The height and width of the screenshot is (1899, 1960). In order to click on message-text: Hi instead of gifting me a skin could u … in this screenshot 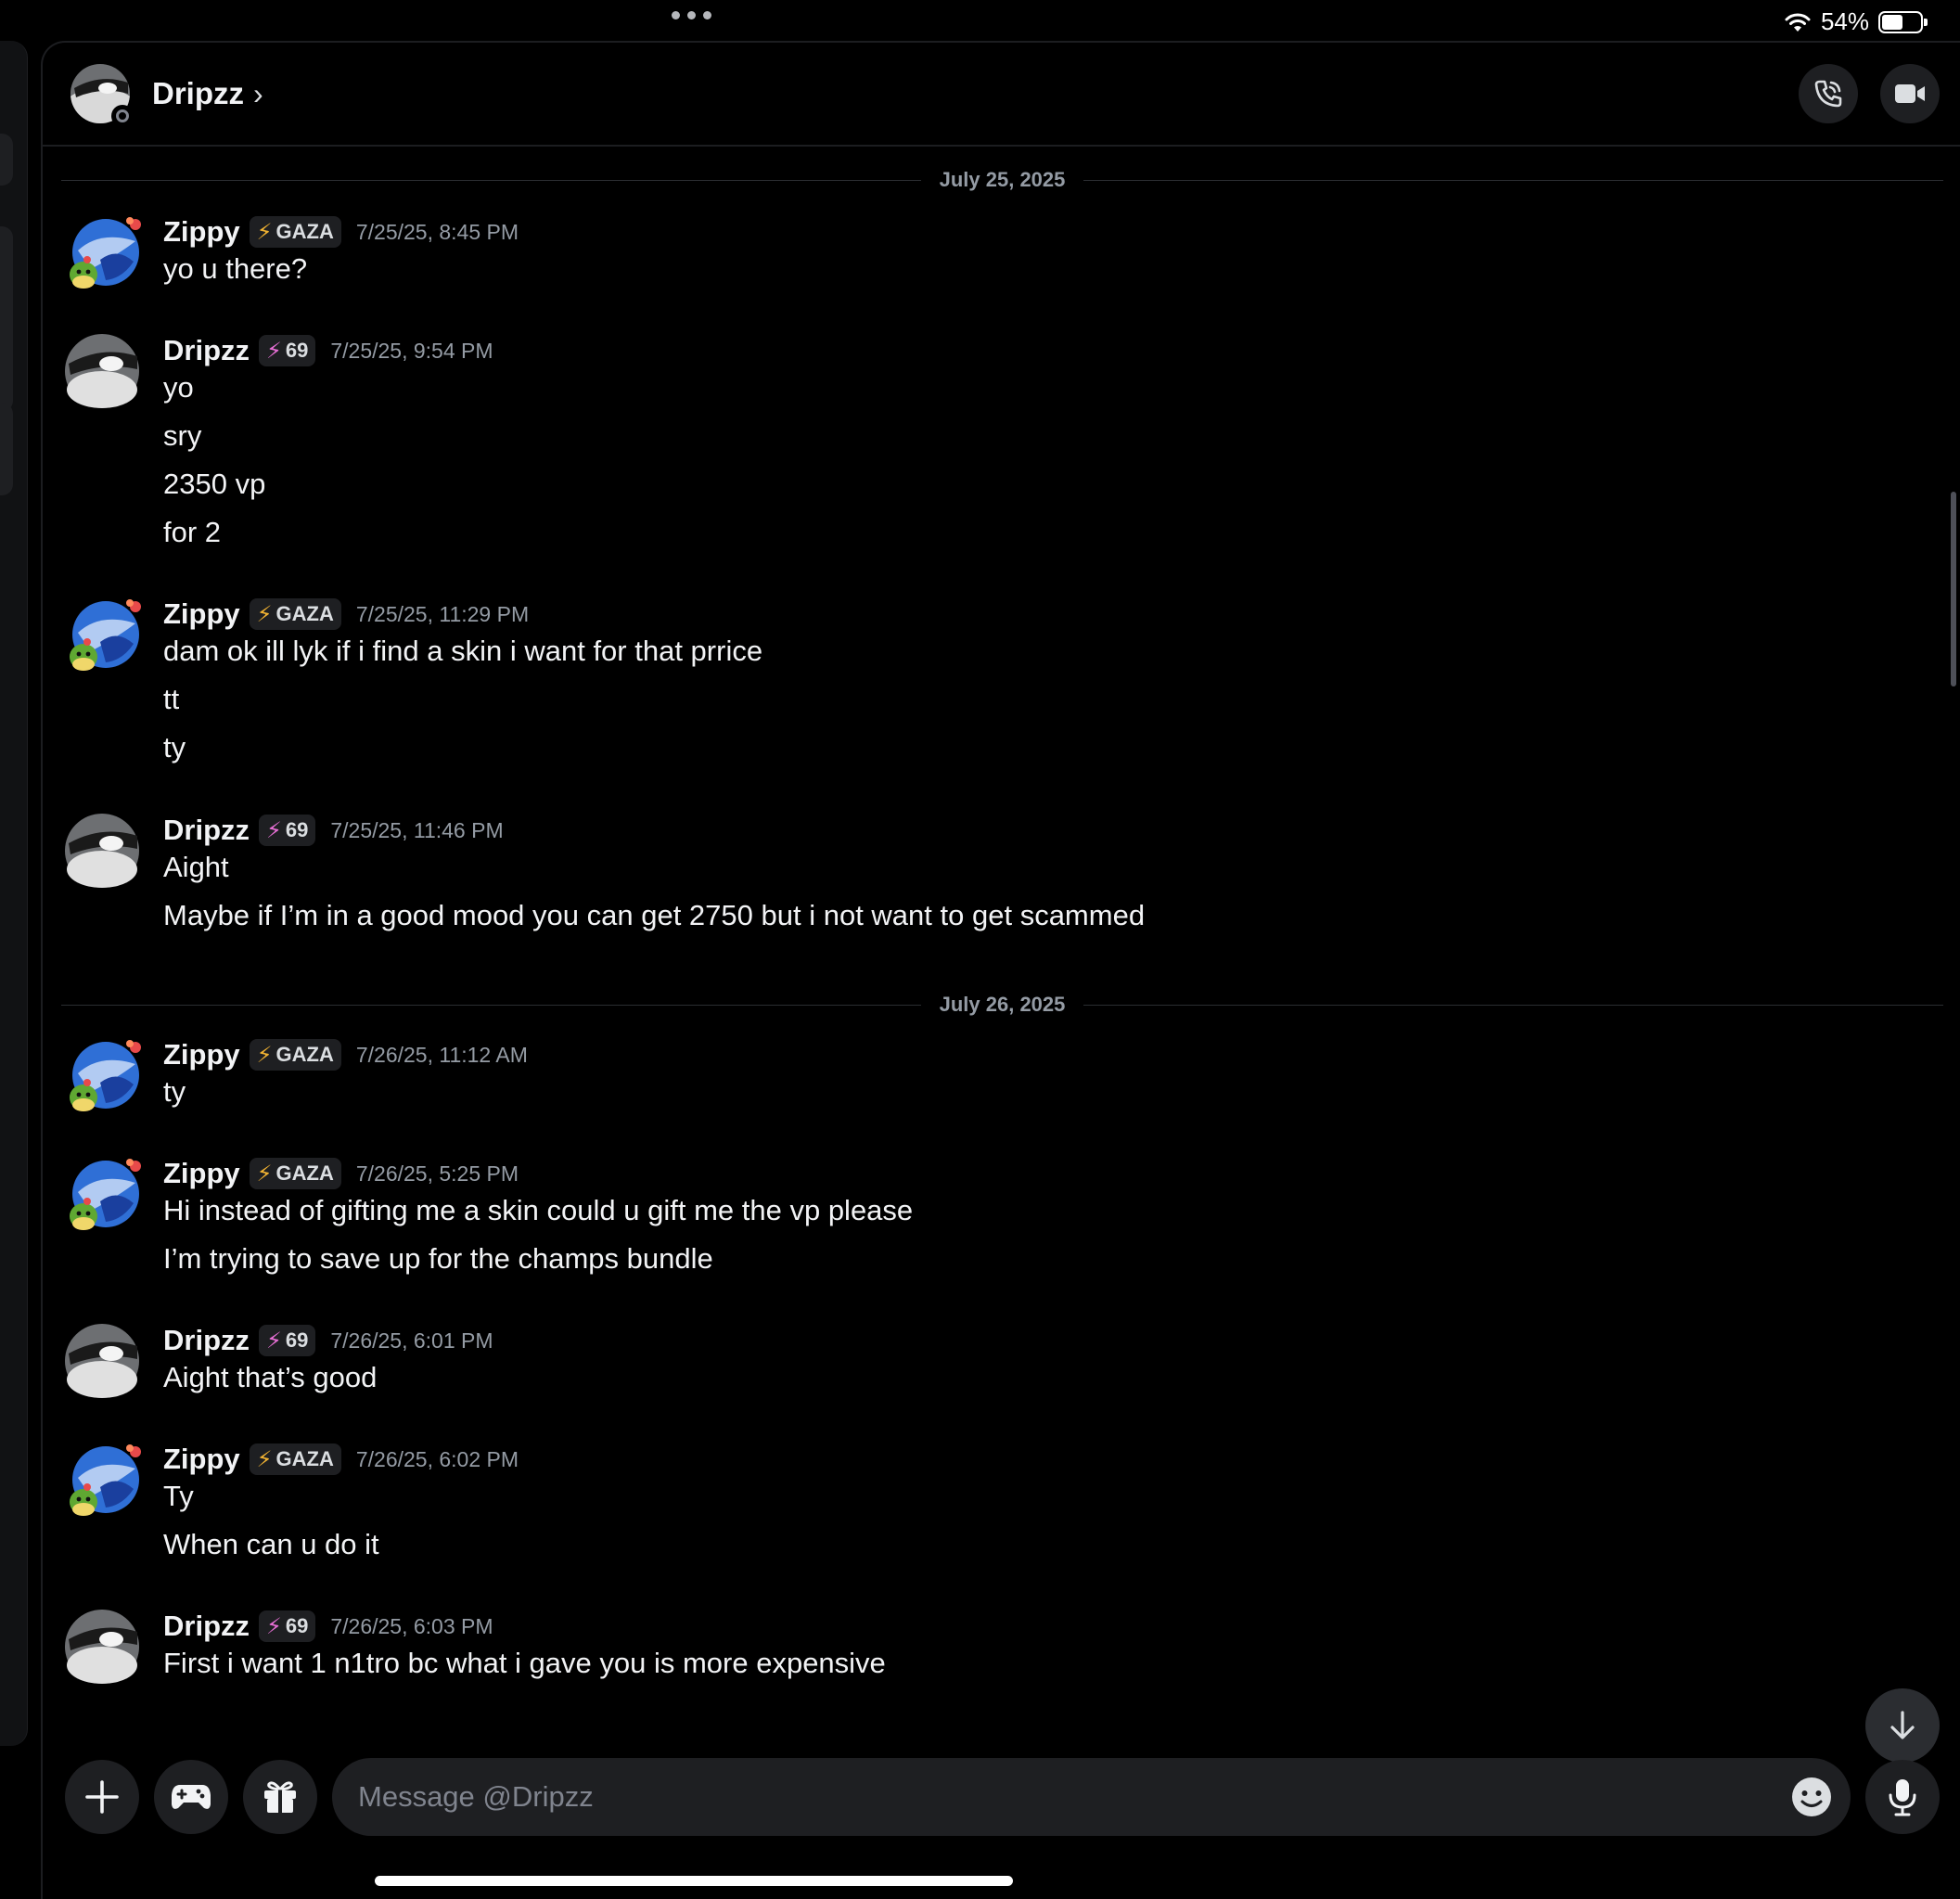, I will do `click(538, 1210)`.